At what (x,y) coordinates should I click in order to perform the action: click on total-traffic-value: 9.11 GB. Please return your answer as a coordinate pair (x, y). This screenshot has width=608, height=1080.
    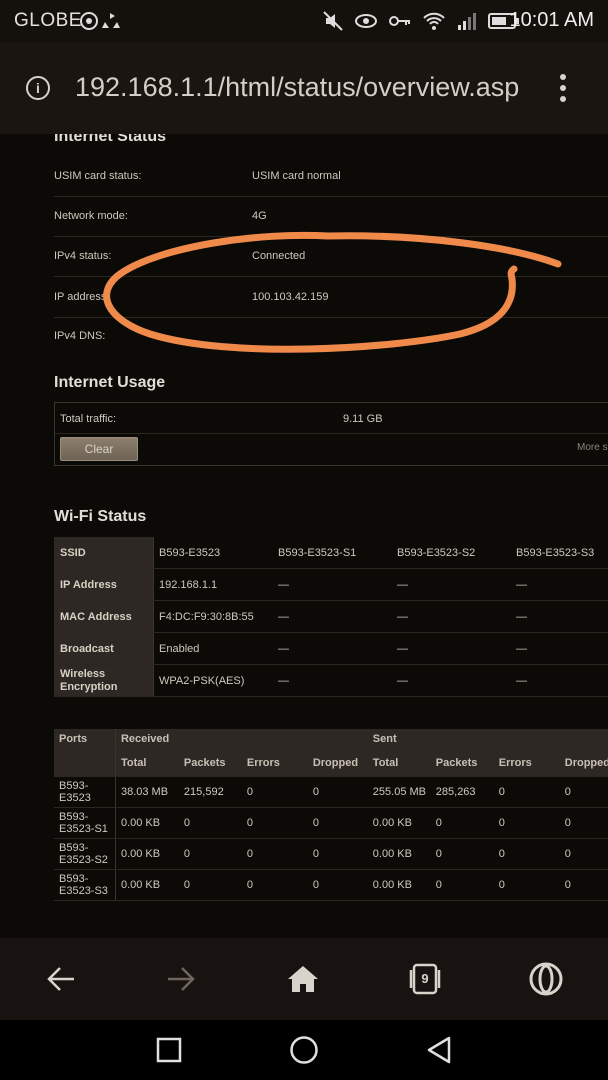
    Looking at the image, I should click on (363, 419).